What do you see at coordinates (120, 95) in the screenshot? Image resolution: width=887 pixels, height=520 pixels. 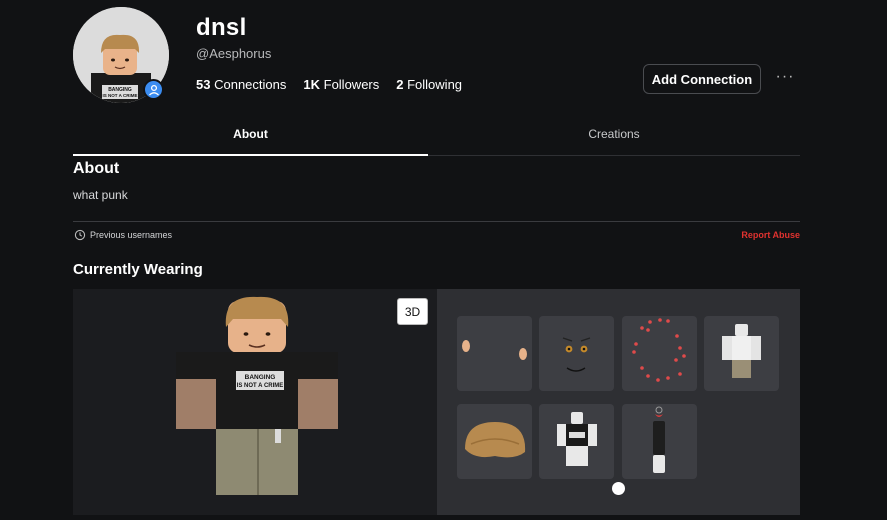 I see `avatar-shirt-text-2: IS NOT A CRIME` at bounding box center [120, 95].